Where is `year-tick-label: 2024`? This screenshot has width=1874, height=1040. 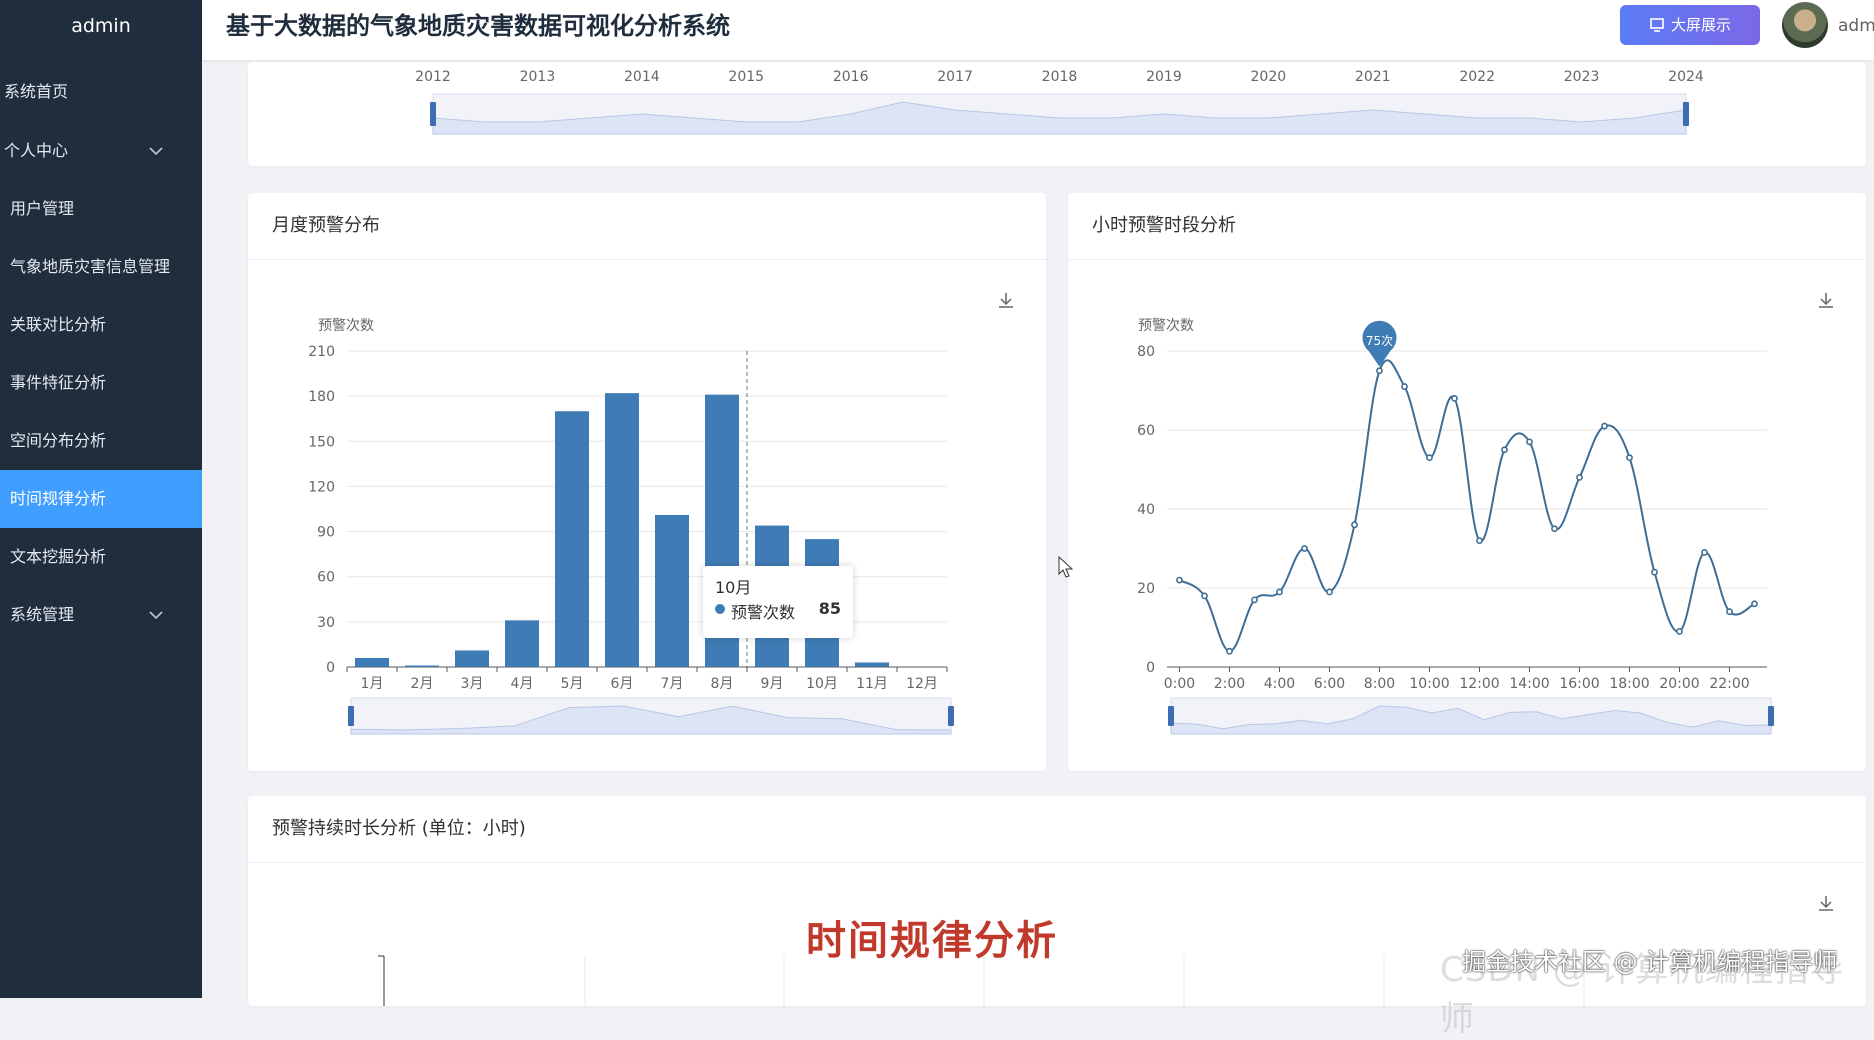
year-tick-label: 2024 is located at coordinates (1686, 77).